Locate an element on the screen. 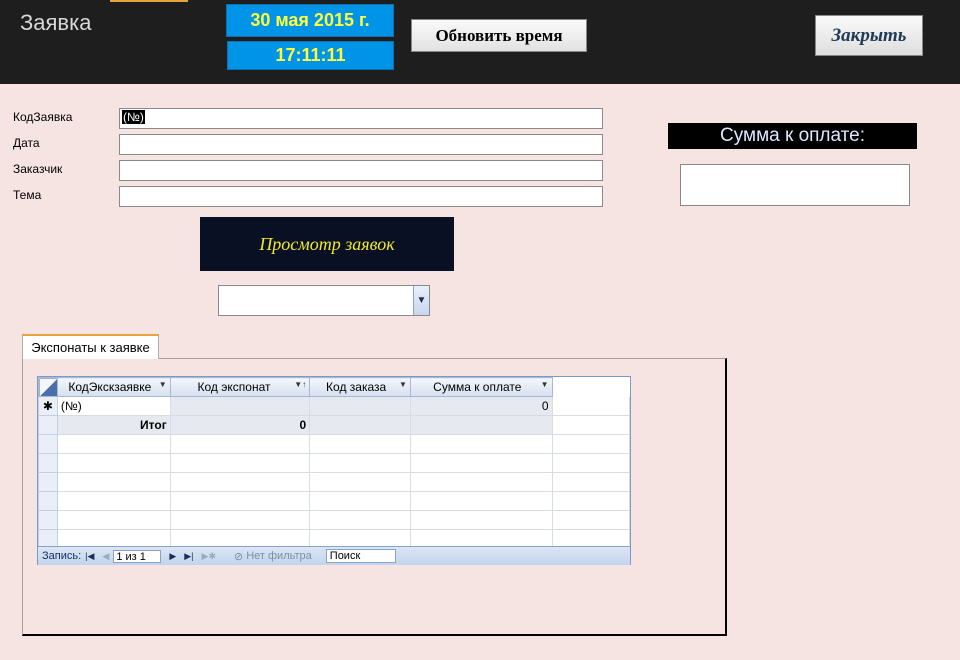  new-record-row: ✱ (№) 0 is located at coordinates (334, 406).